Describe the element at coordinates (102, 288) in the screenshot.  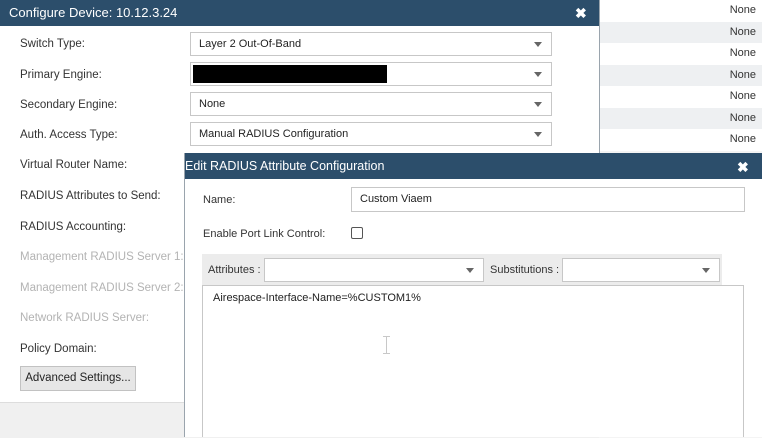
I see `mgmt-radius-server-2-label: Management RADIUS Server 2:` at that location.